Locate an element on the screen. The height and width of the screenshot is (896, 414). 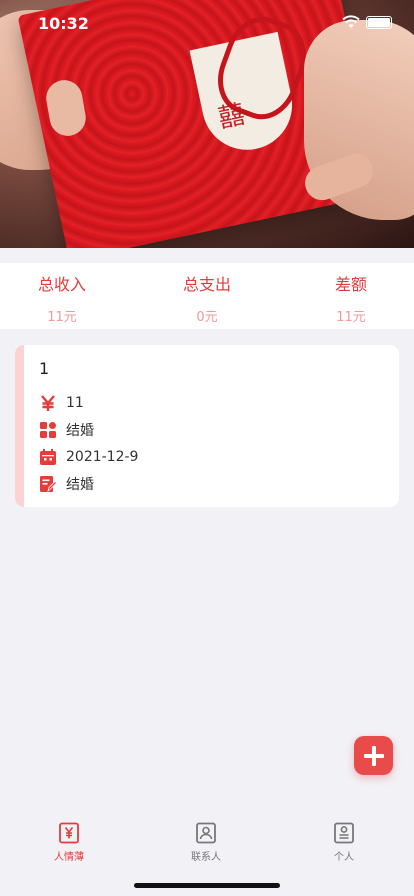
record-category: 结婚 is located at coordinates (80, 431).